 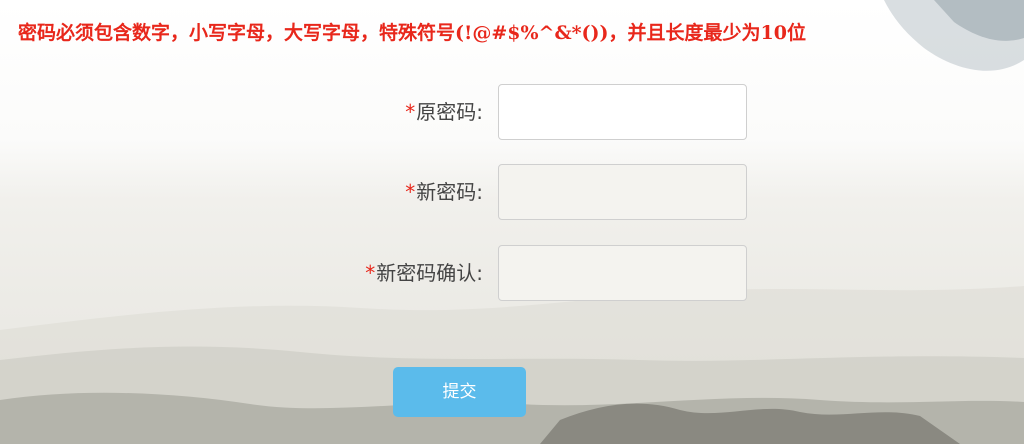 I want to click on confirm-password-label: *新密码确认:, so click(x=424, y=273).